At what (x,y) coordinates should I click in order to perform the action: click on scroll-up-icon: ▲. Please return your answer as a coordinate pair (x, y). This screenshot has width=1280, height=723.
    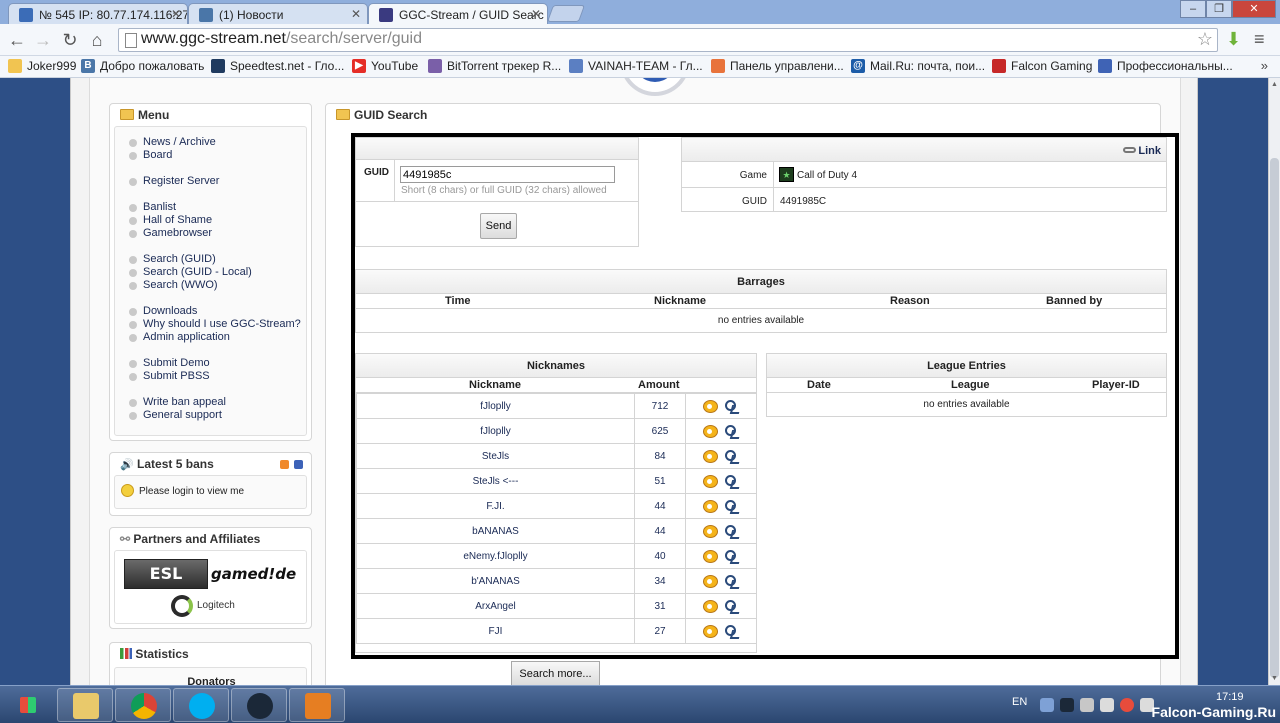
    Looking at the image, I should click on (1274, 84).